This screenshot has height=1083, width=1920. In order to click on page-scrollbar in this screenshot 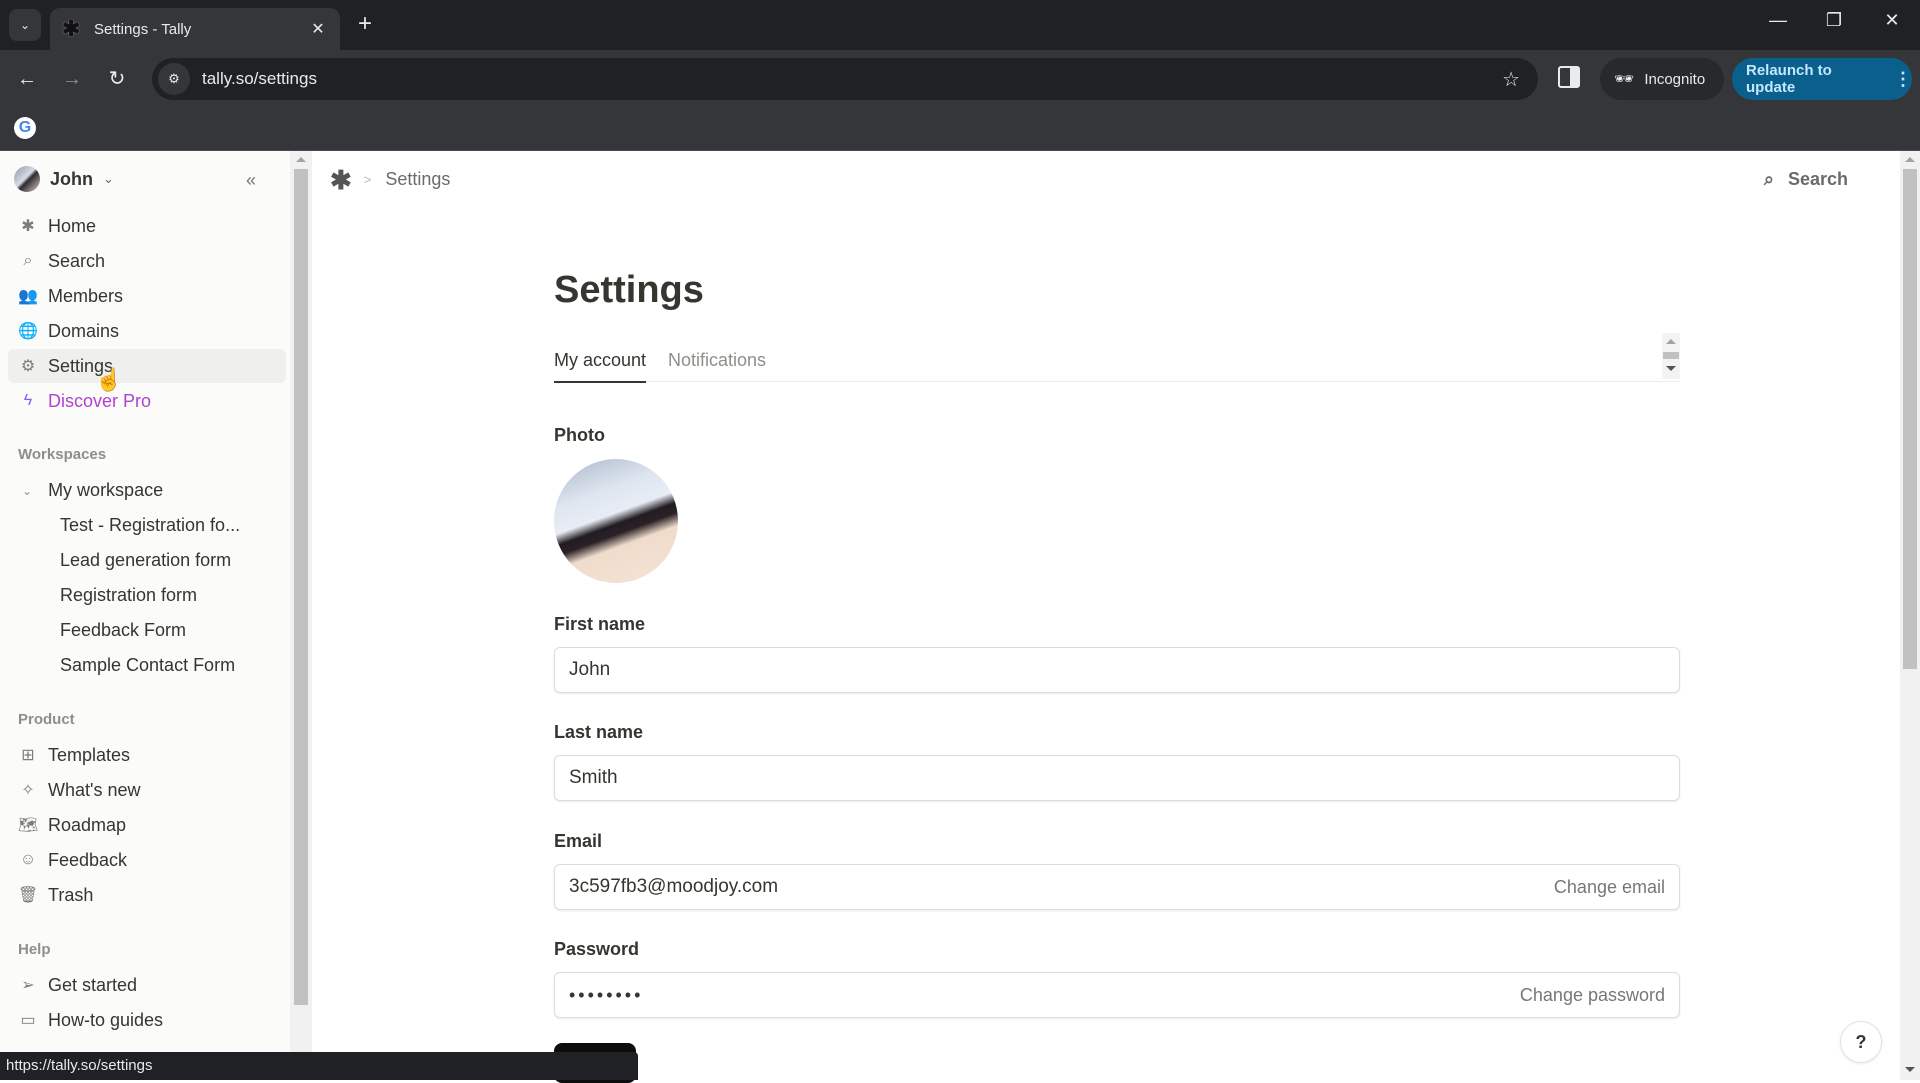, I will do `click(1910, 615)`.